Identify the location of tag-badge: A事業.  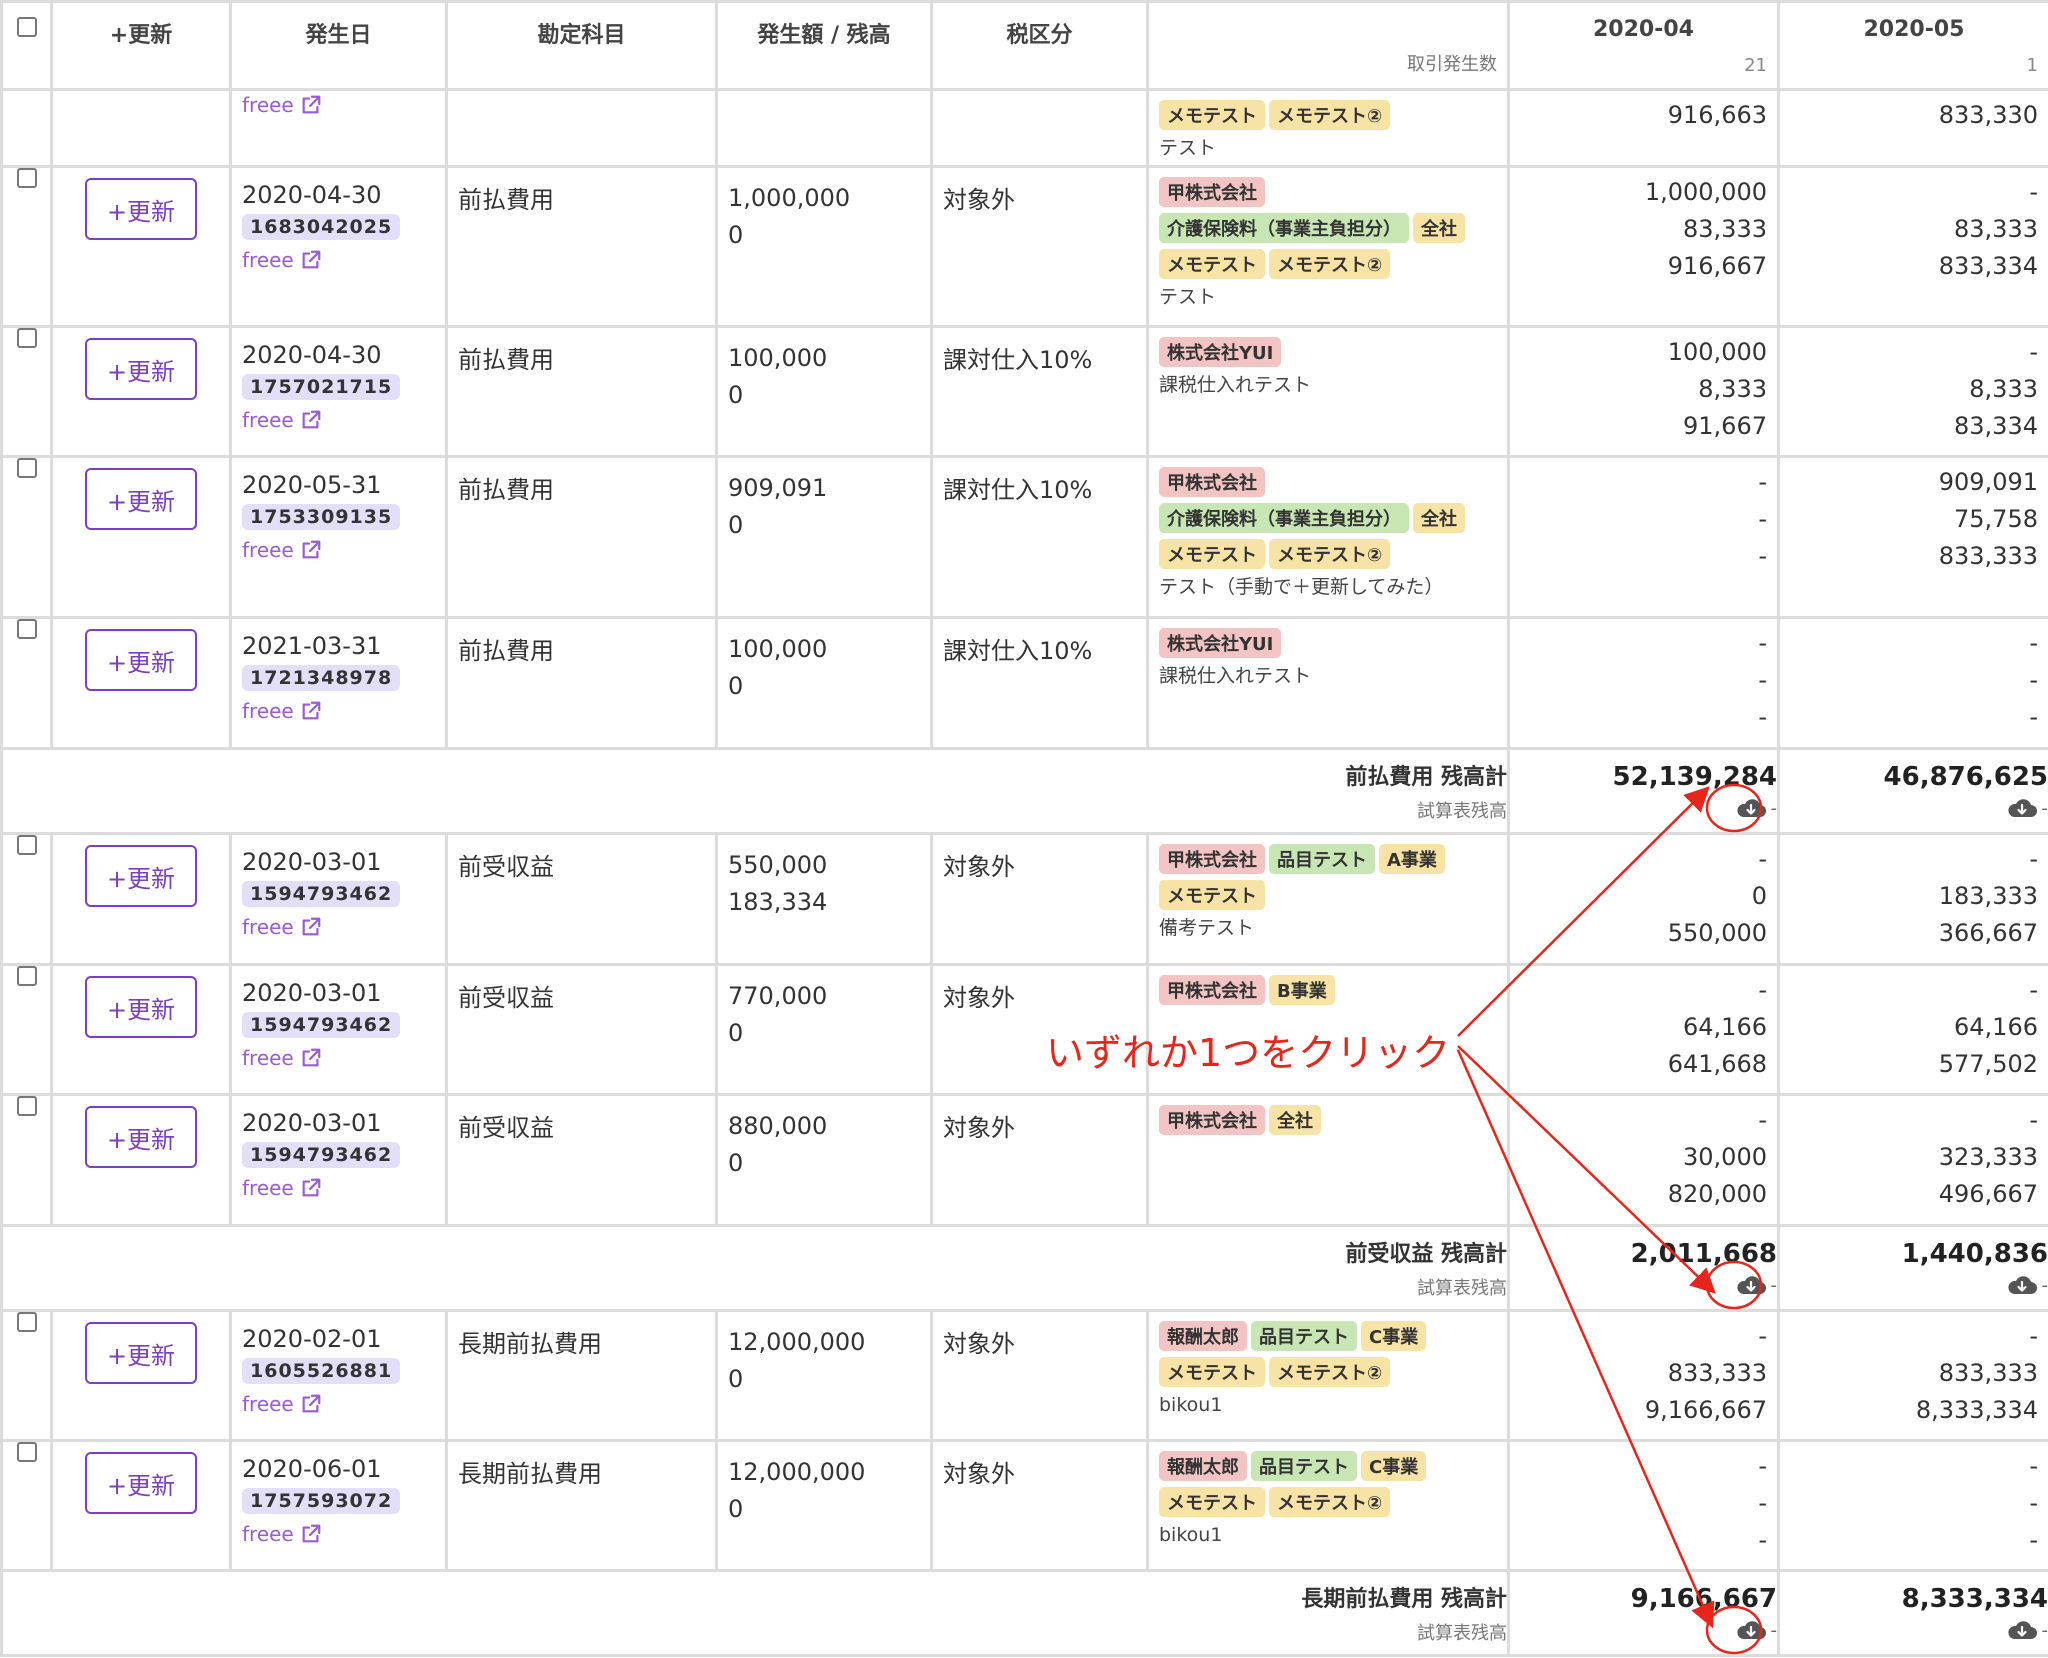
(1412, 859).